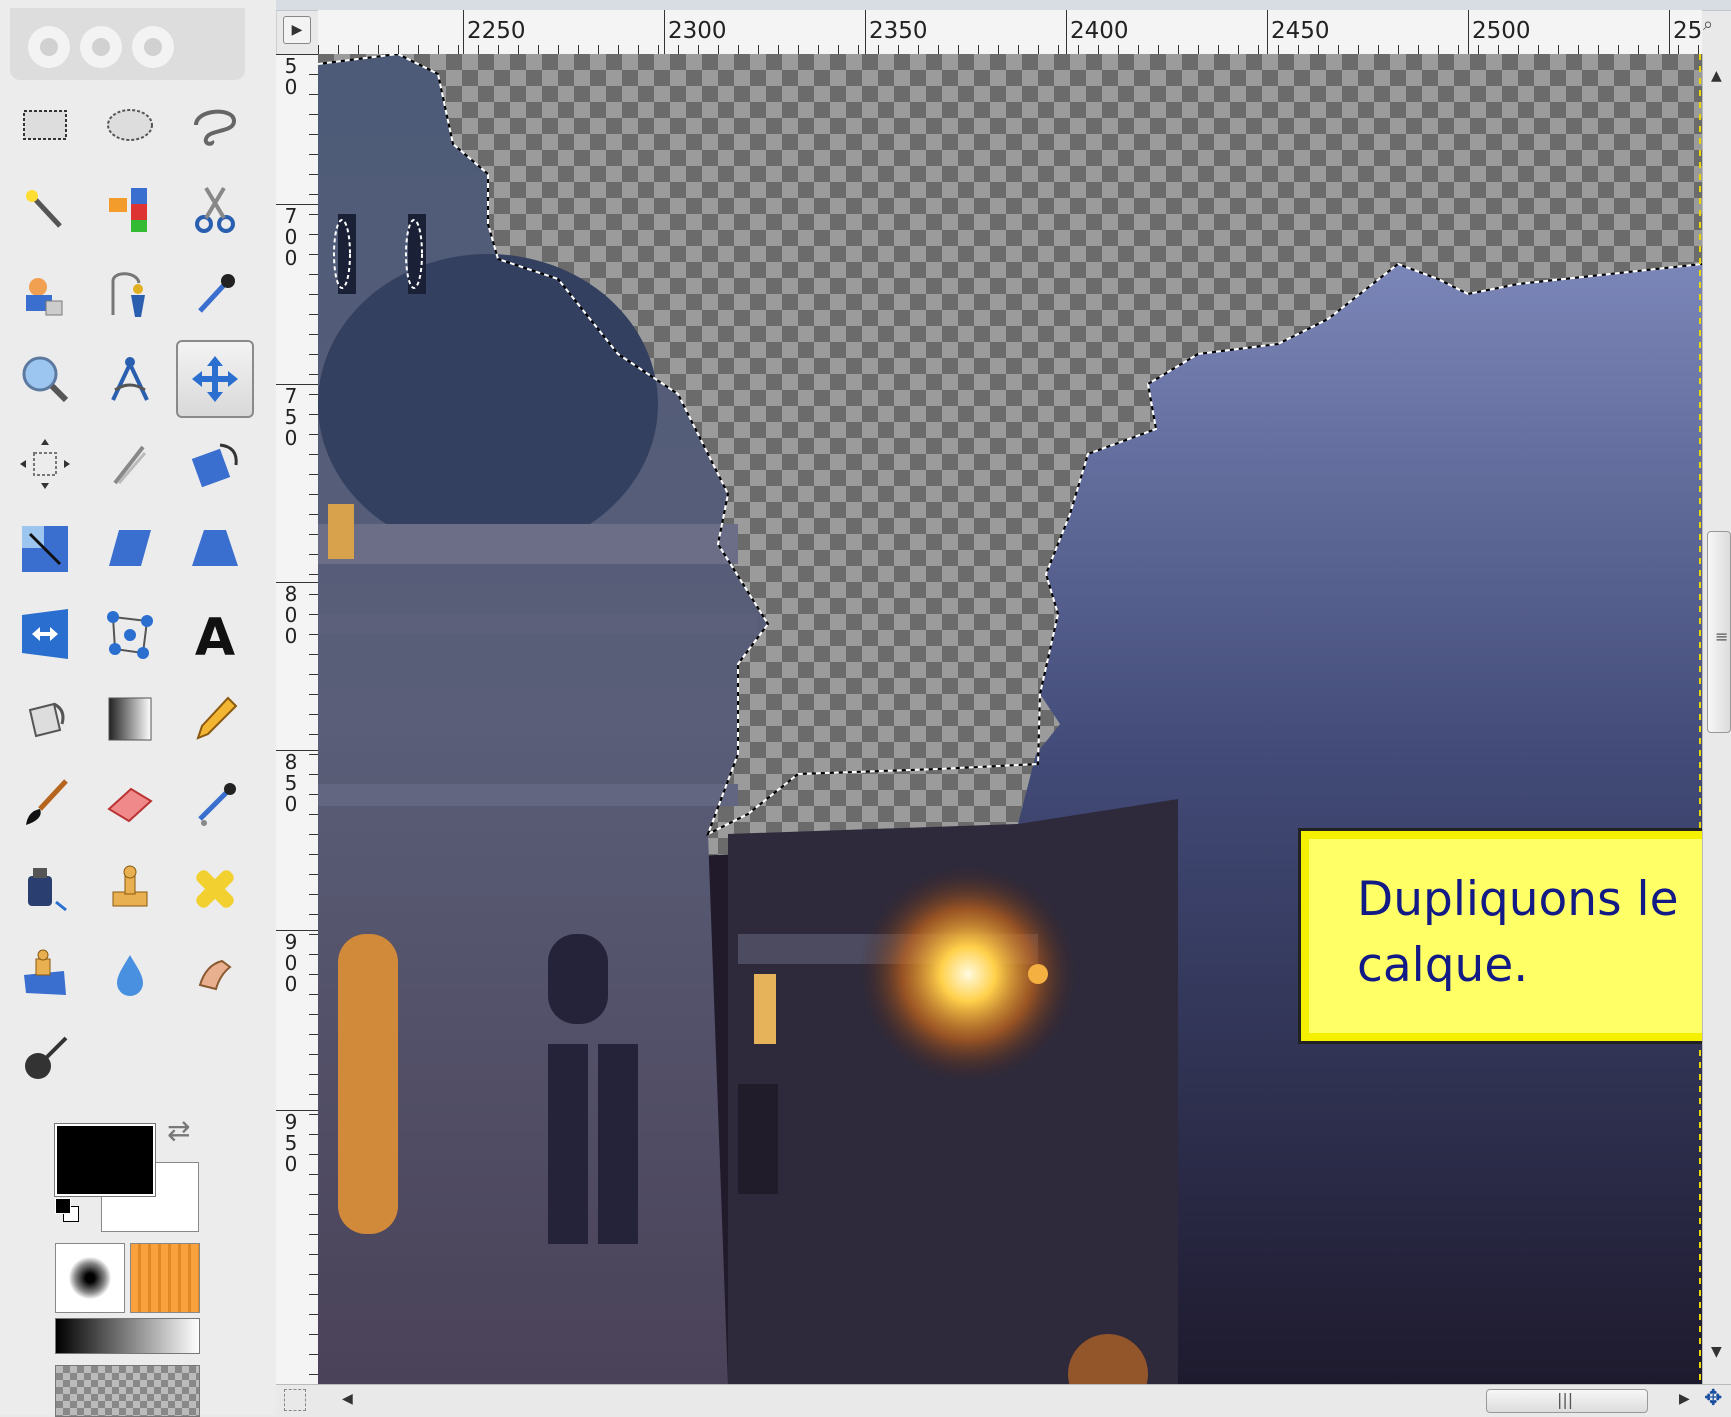  I want to click on scroll-down-icon: ▼, so click(1716, 1352).